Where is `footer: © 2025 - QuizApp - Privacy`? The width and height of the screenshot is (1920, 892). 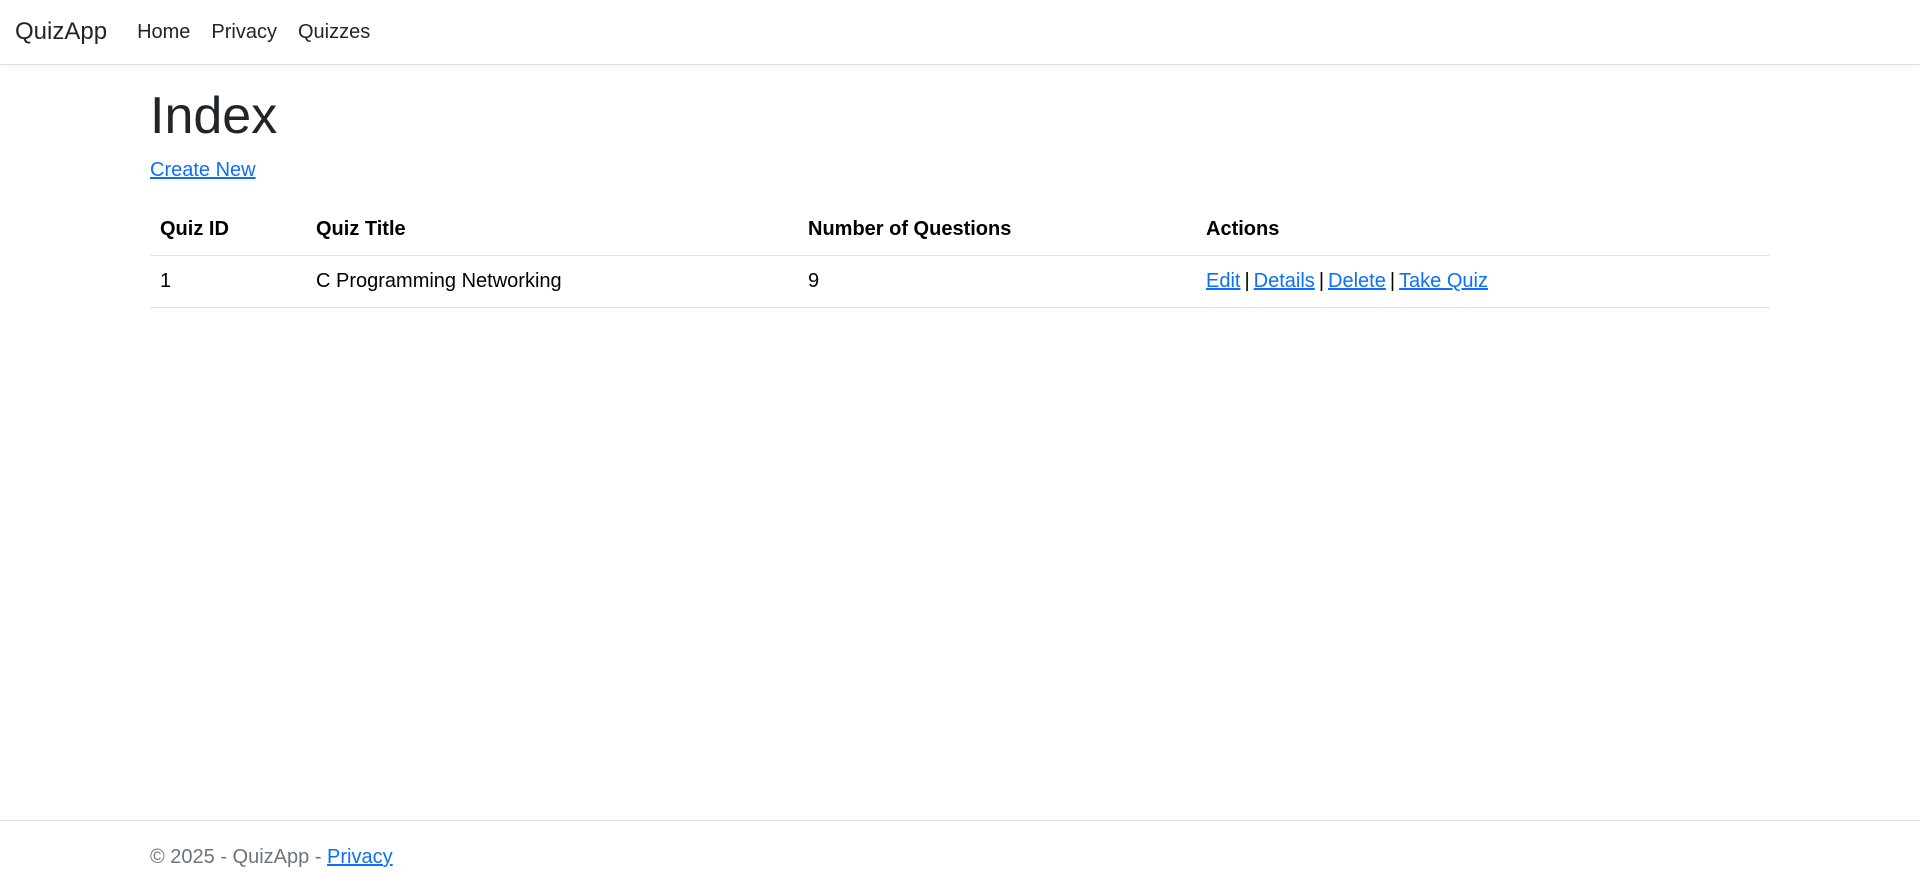
footer: © 2025 - QuizApp - Privacy is located at coordinates (960, 856).